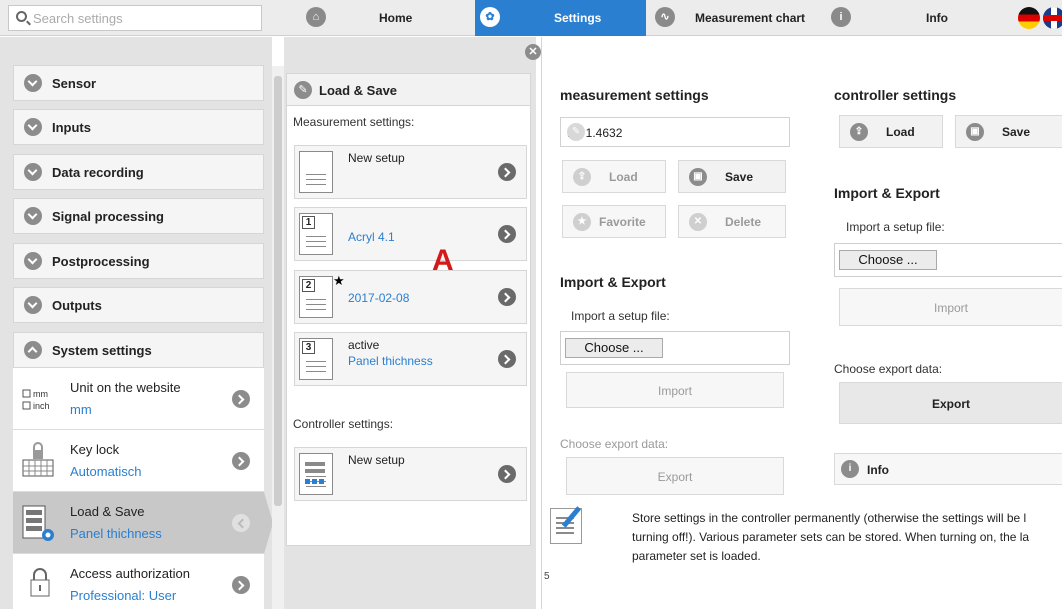  I want to click on delete-button: ✕ Delete, so click(732, 221).